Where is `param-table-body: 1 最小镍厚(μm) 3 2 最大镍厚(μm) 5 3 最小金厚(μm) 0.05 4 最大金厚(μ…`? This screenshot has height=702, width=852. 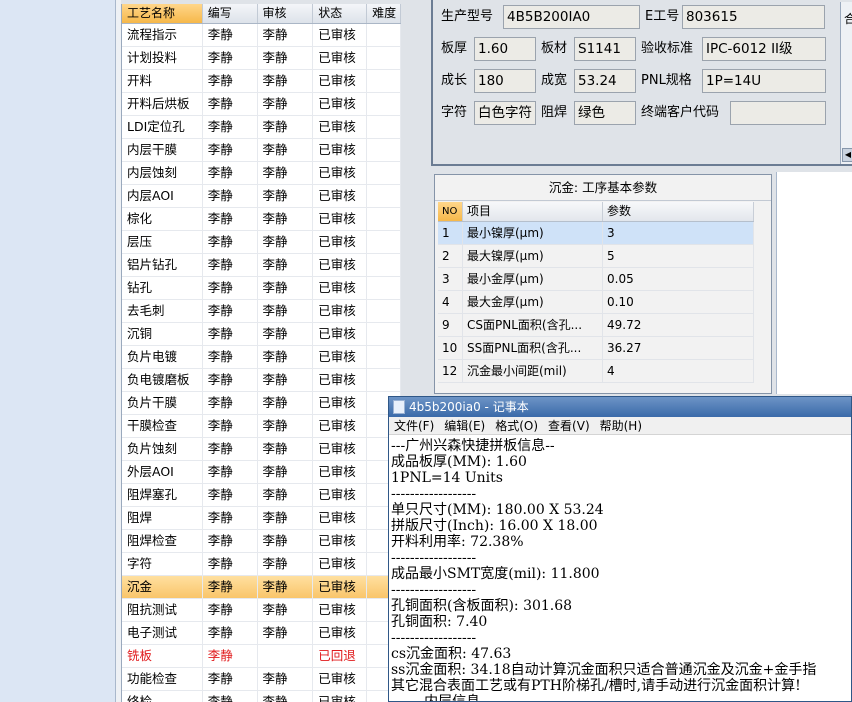
param-table-body: 1 最小镍厚(μm) 3 2 最大镍厚(μm) 5 3 最小金厚(μm) 0.05 4 最大金厚(μ… is located at coordinates (596, 302).